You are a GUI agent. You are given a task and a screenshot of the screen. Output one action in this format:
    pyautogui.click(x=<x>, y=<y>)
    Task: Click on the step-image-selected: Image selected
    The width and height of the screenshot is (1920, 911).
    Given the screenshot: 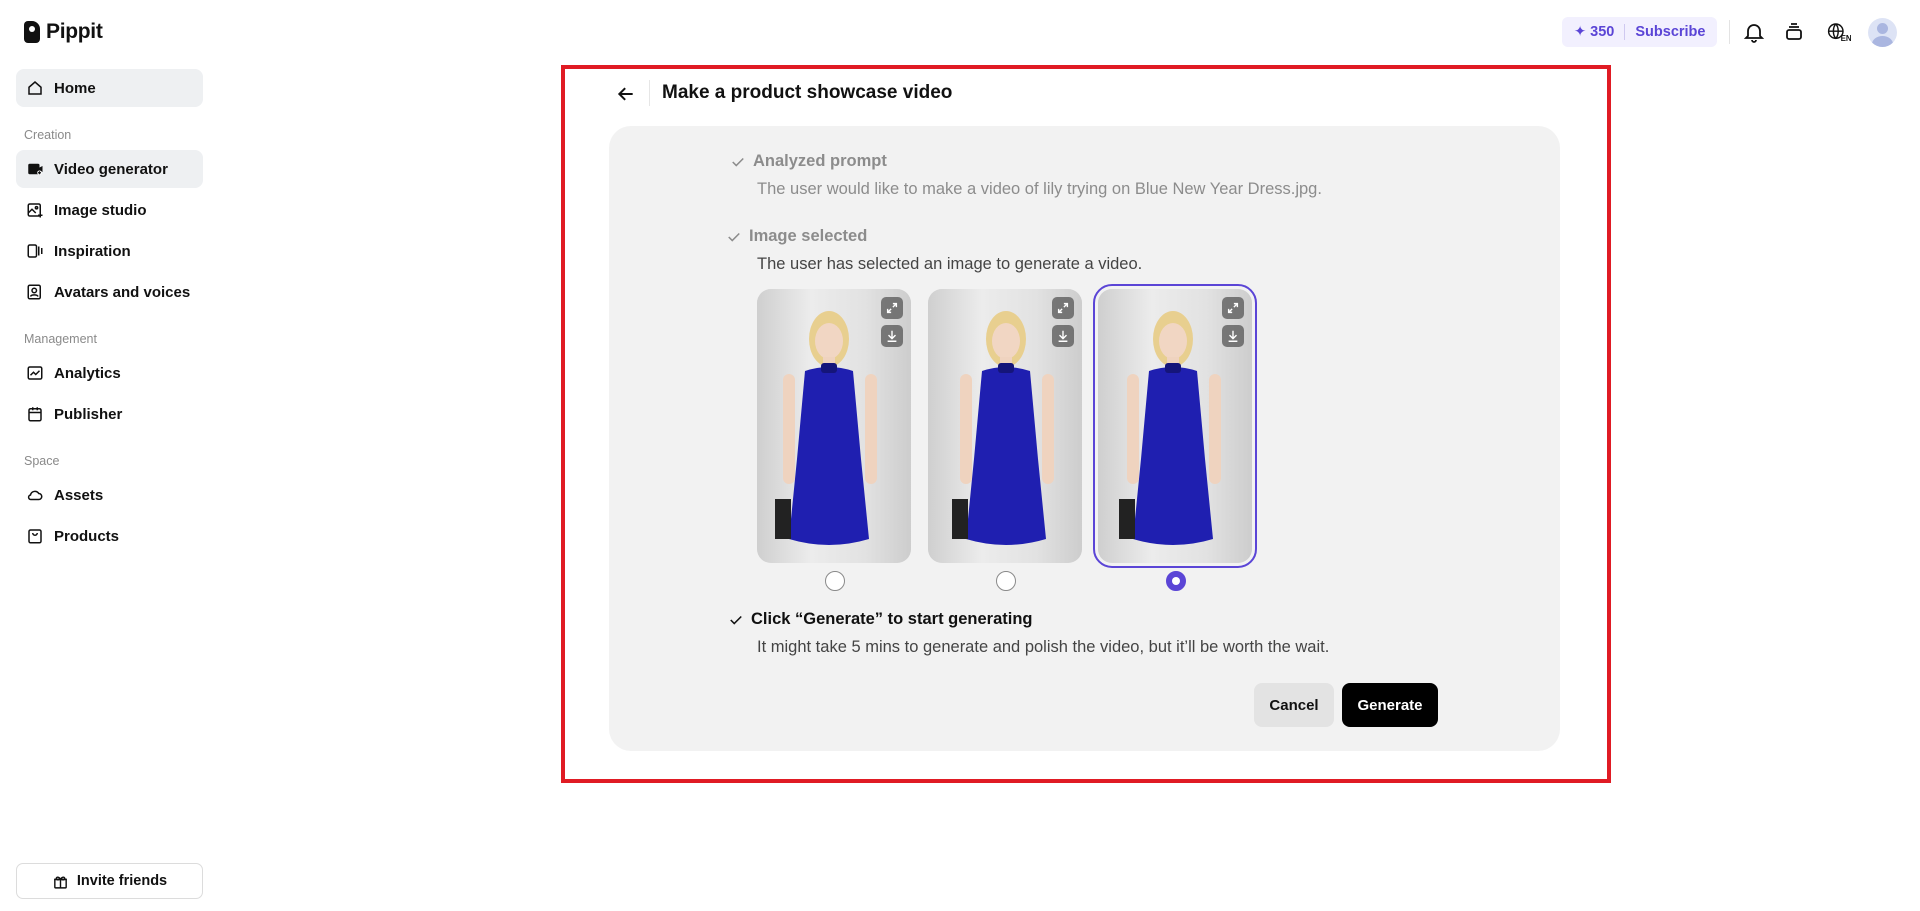 What is the action you would take?
    pyautogui.click(x=797, y=236)
    